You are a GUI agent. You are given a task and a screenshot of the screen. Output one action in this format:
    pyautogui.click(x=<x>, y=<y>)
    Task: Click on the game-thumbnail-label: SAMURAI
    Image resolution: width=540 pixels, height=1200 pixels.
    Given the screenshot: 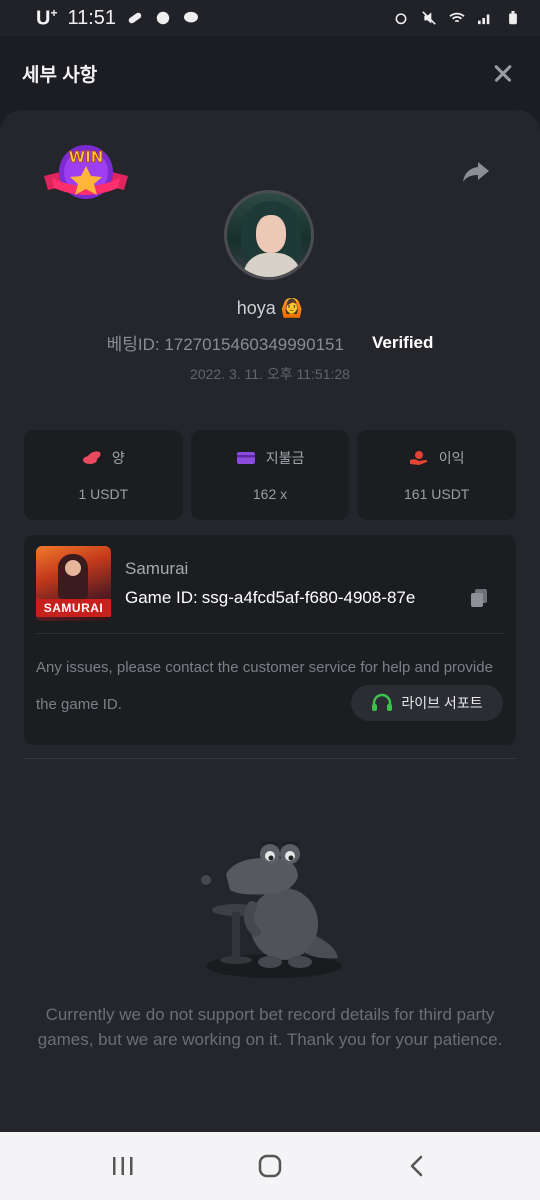 What is the action you would take?
    pyautogui.click(x=73, y=608)
    